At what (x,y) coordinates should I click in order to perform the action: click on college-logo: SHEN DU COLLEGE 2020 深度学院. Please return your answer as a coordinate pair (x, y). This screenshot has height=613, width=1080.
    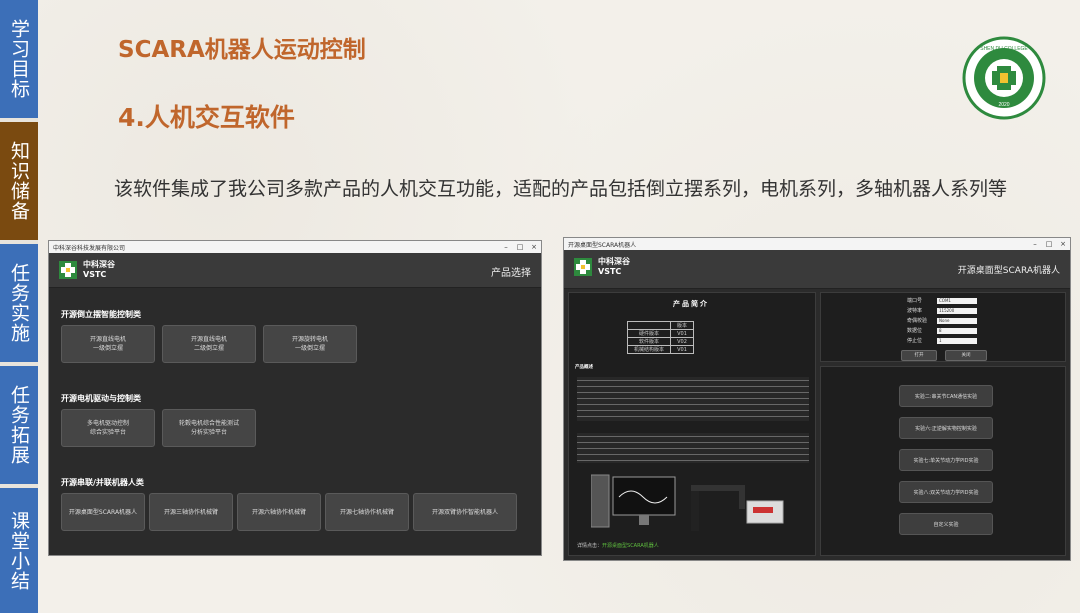
    Looking at the image, I should click on (1004, 78).